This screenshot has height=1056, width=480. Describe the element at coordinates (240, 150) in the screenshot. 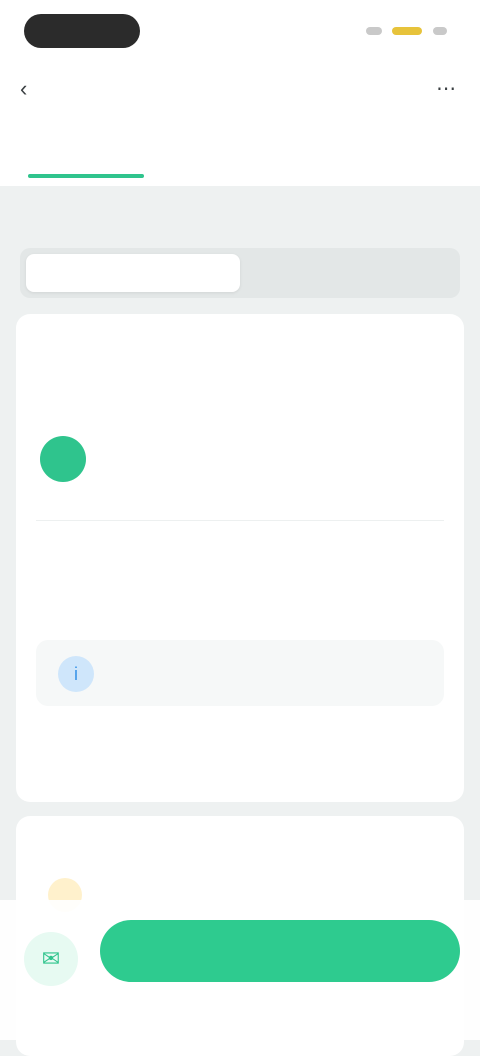

I see `tab-bar` at that location.